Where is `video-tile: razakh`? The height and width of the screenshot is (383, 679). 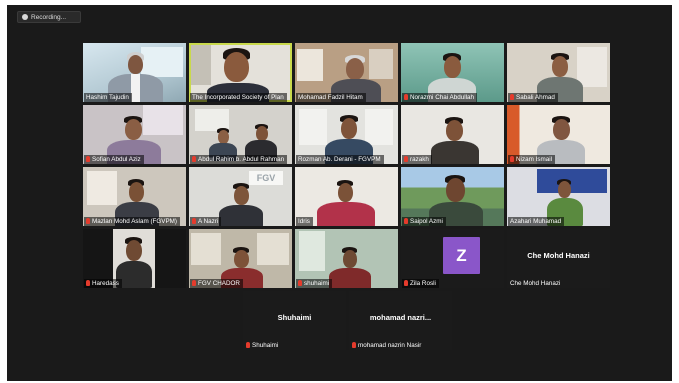
video-tile: razakh is located at coordinates (452, 134).